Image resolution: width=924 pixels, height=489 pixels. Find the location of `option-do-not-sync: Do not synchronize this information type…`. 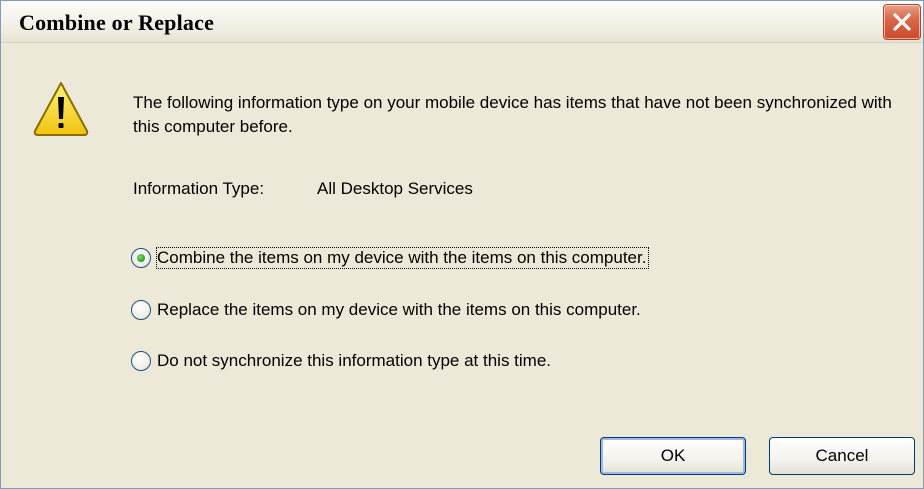

option-do-not-sync: Do not synchronize this information type… is located at coordinates (341, 361).